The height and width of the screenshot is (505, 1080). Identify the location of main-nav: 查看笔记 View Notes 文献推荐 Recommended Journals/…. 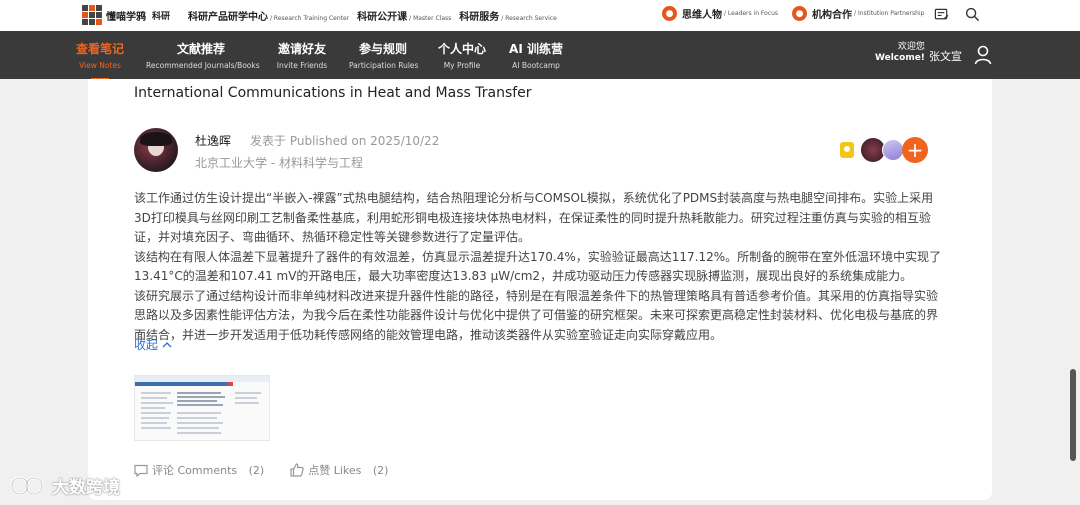
(540, 55).